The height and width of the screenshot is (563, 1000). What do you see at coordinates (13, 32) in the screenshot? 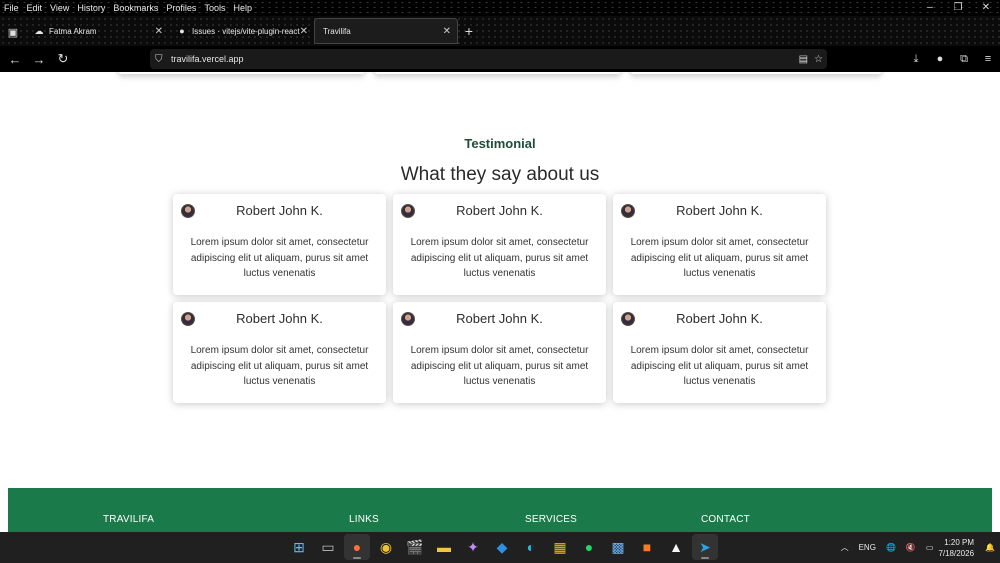
I see `tab-overview-icon: ▣` at bounding box center [13, 32].